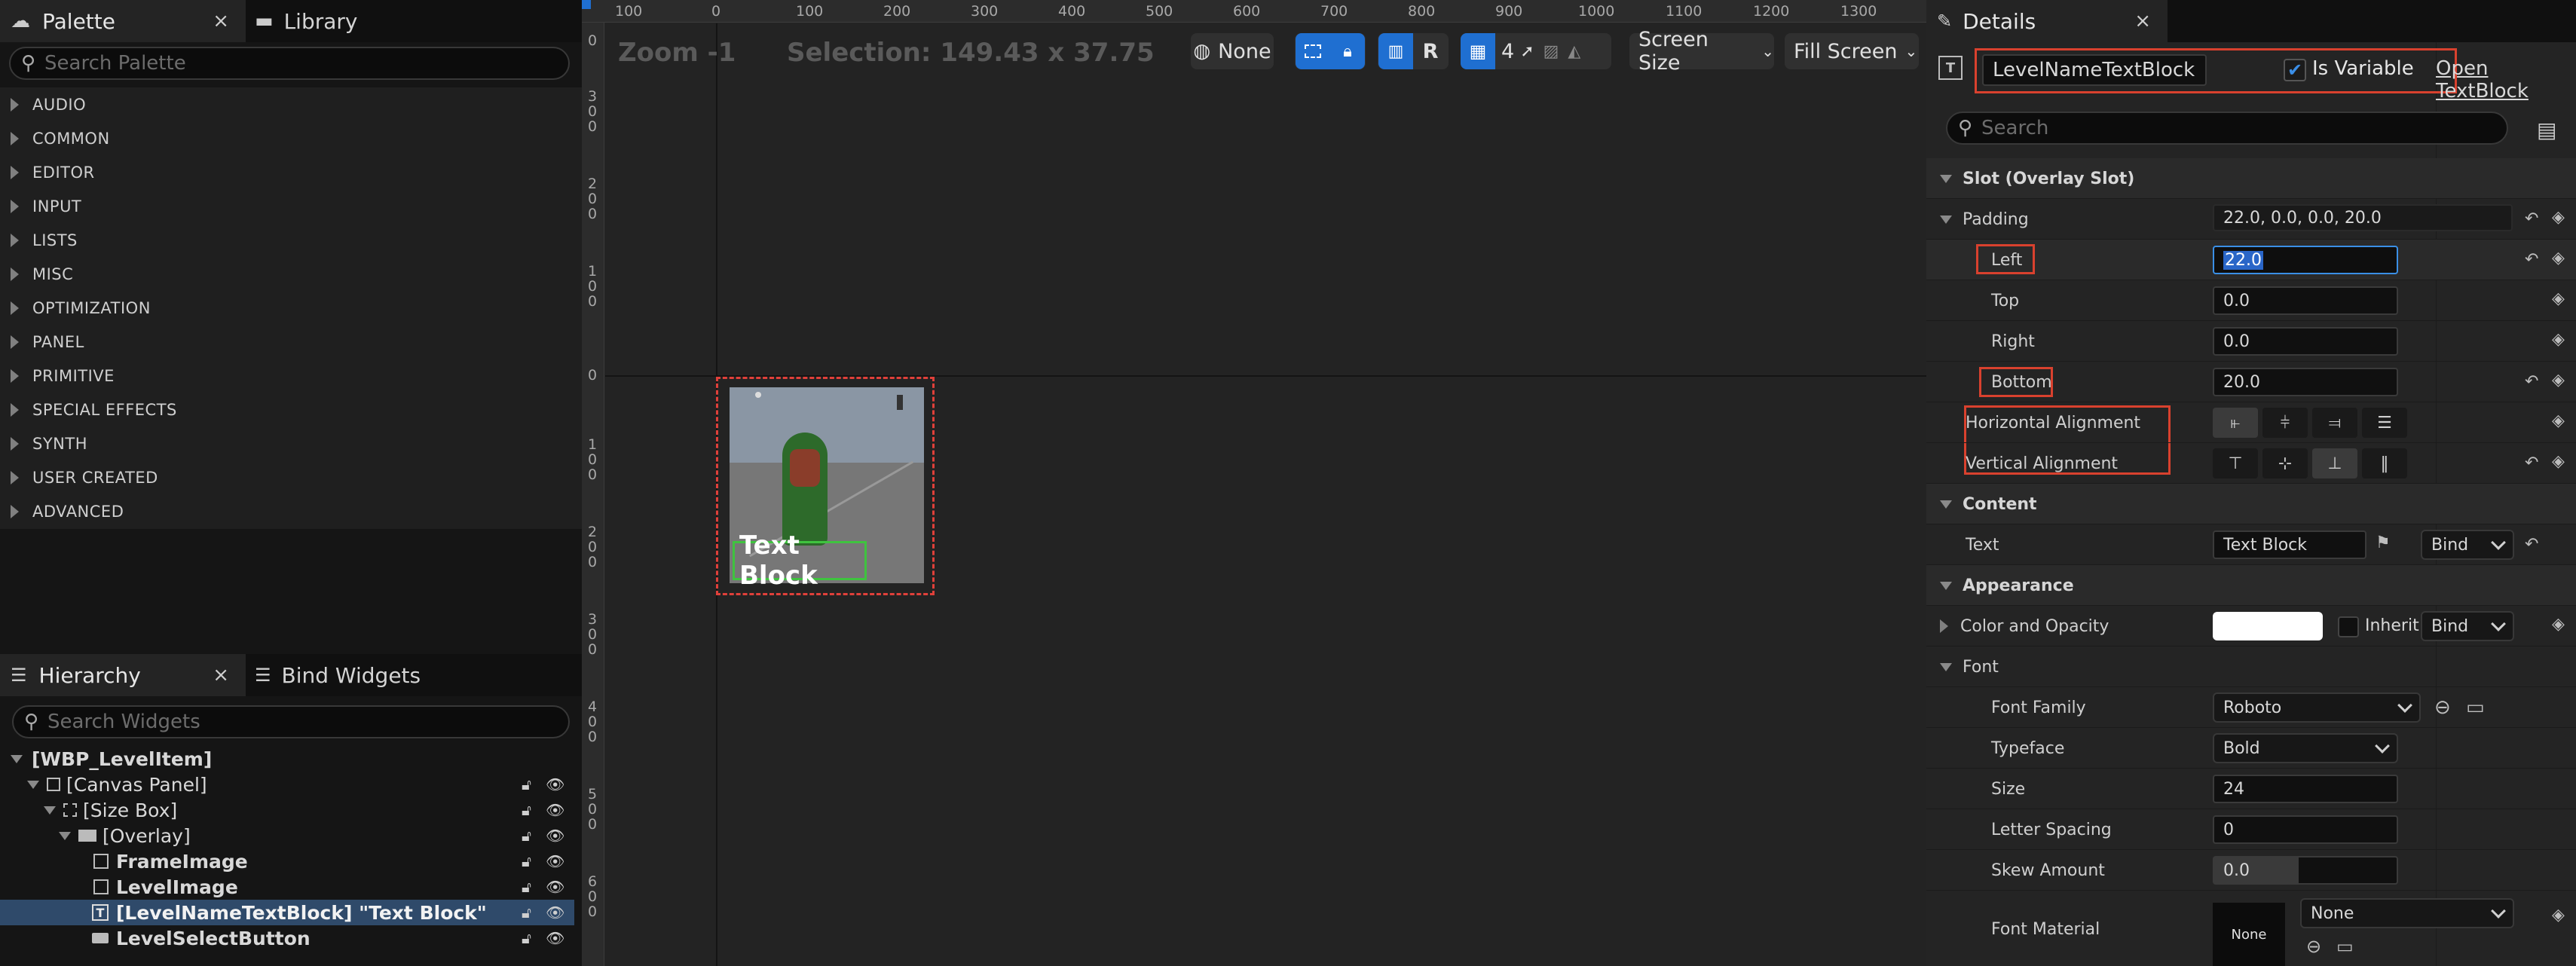  What do you see at coordinates (2305, 341) in the screenshot?
I see `padding-right-input: 0.0` at bounding box center [2305, 341].